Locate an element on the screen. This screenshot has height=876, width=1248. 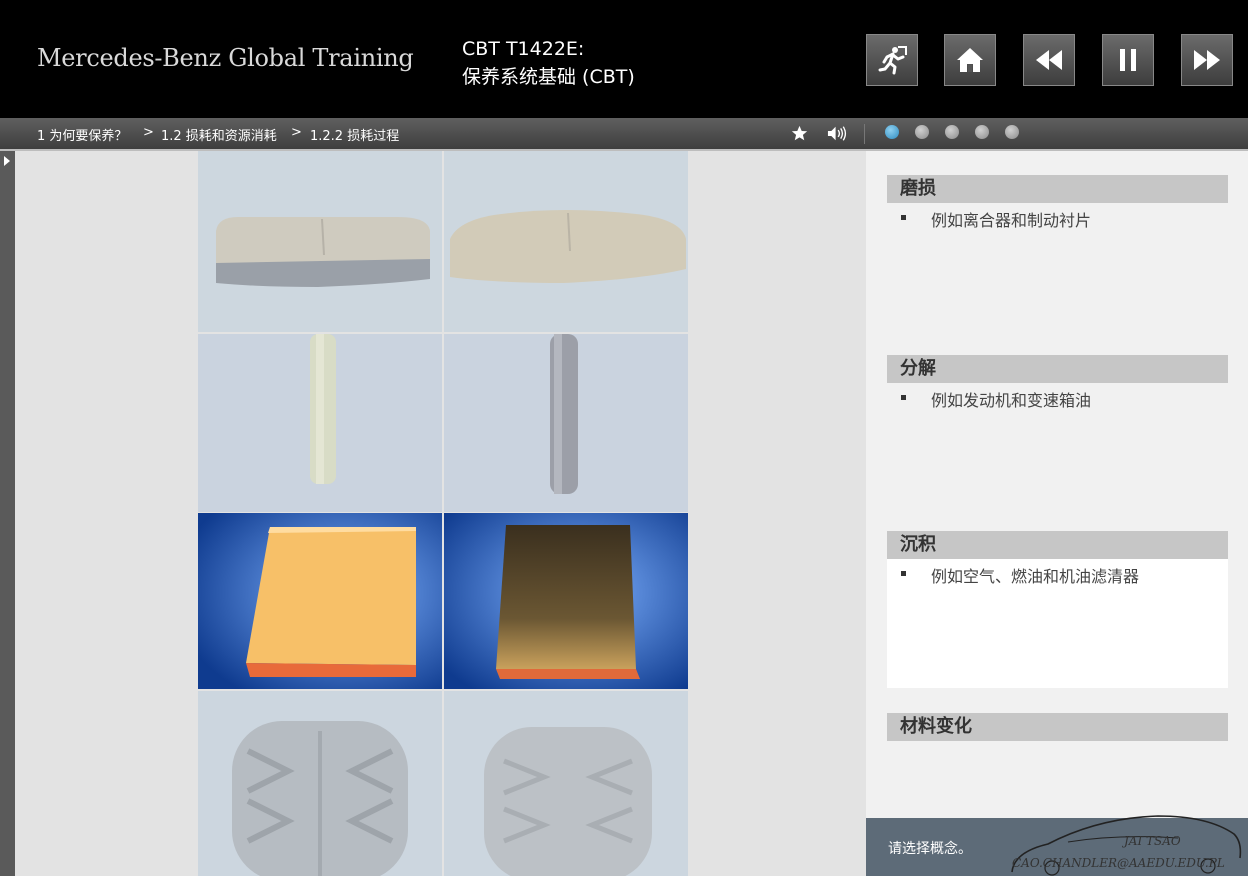
used-oil-sample-image is located at coordinates (566, 423).